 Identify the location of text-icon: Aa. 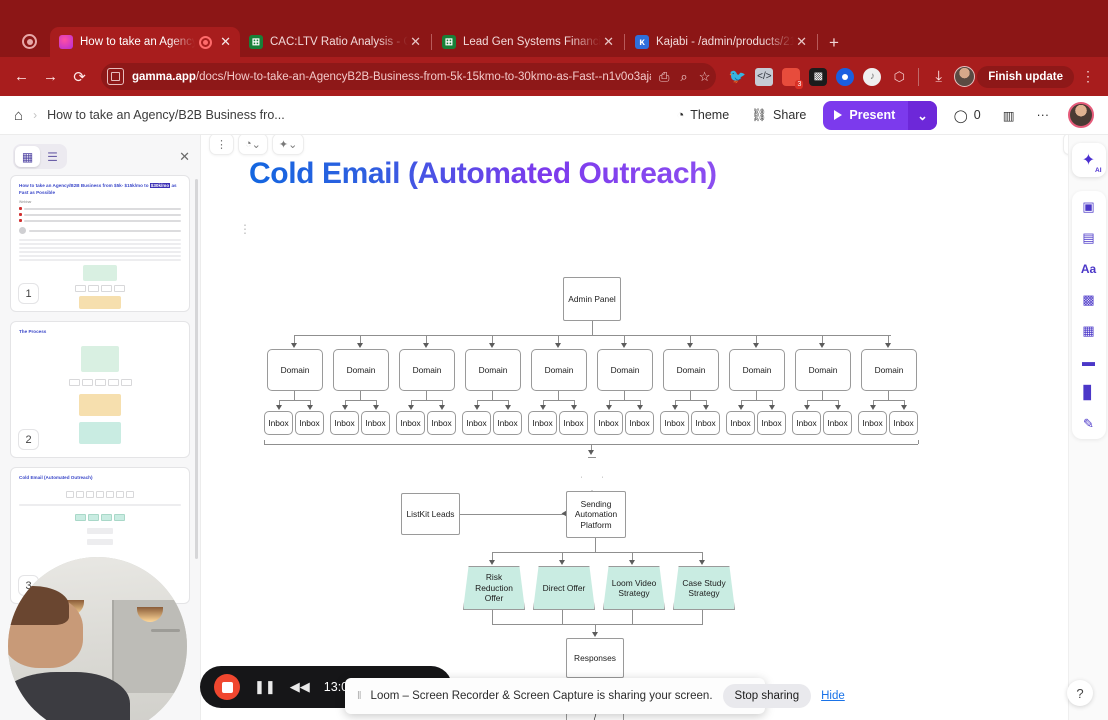
(1088, 268).